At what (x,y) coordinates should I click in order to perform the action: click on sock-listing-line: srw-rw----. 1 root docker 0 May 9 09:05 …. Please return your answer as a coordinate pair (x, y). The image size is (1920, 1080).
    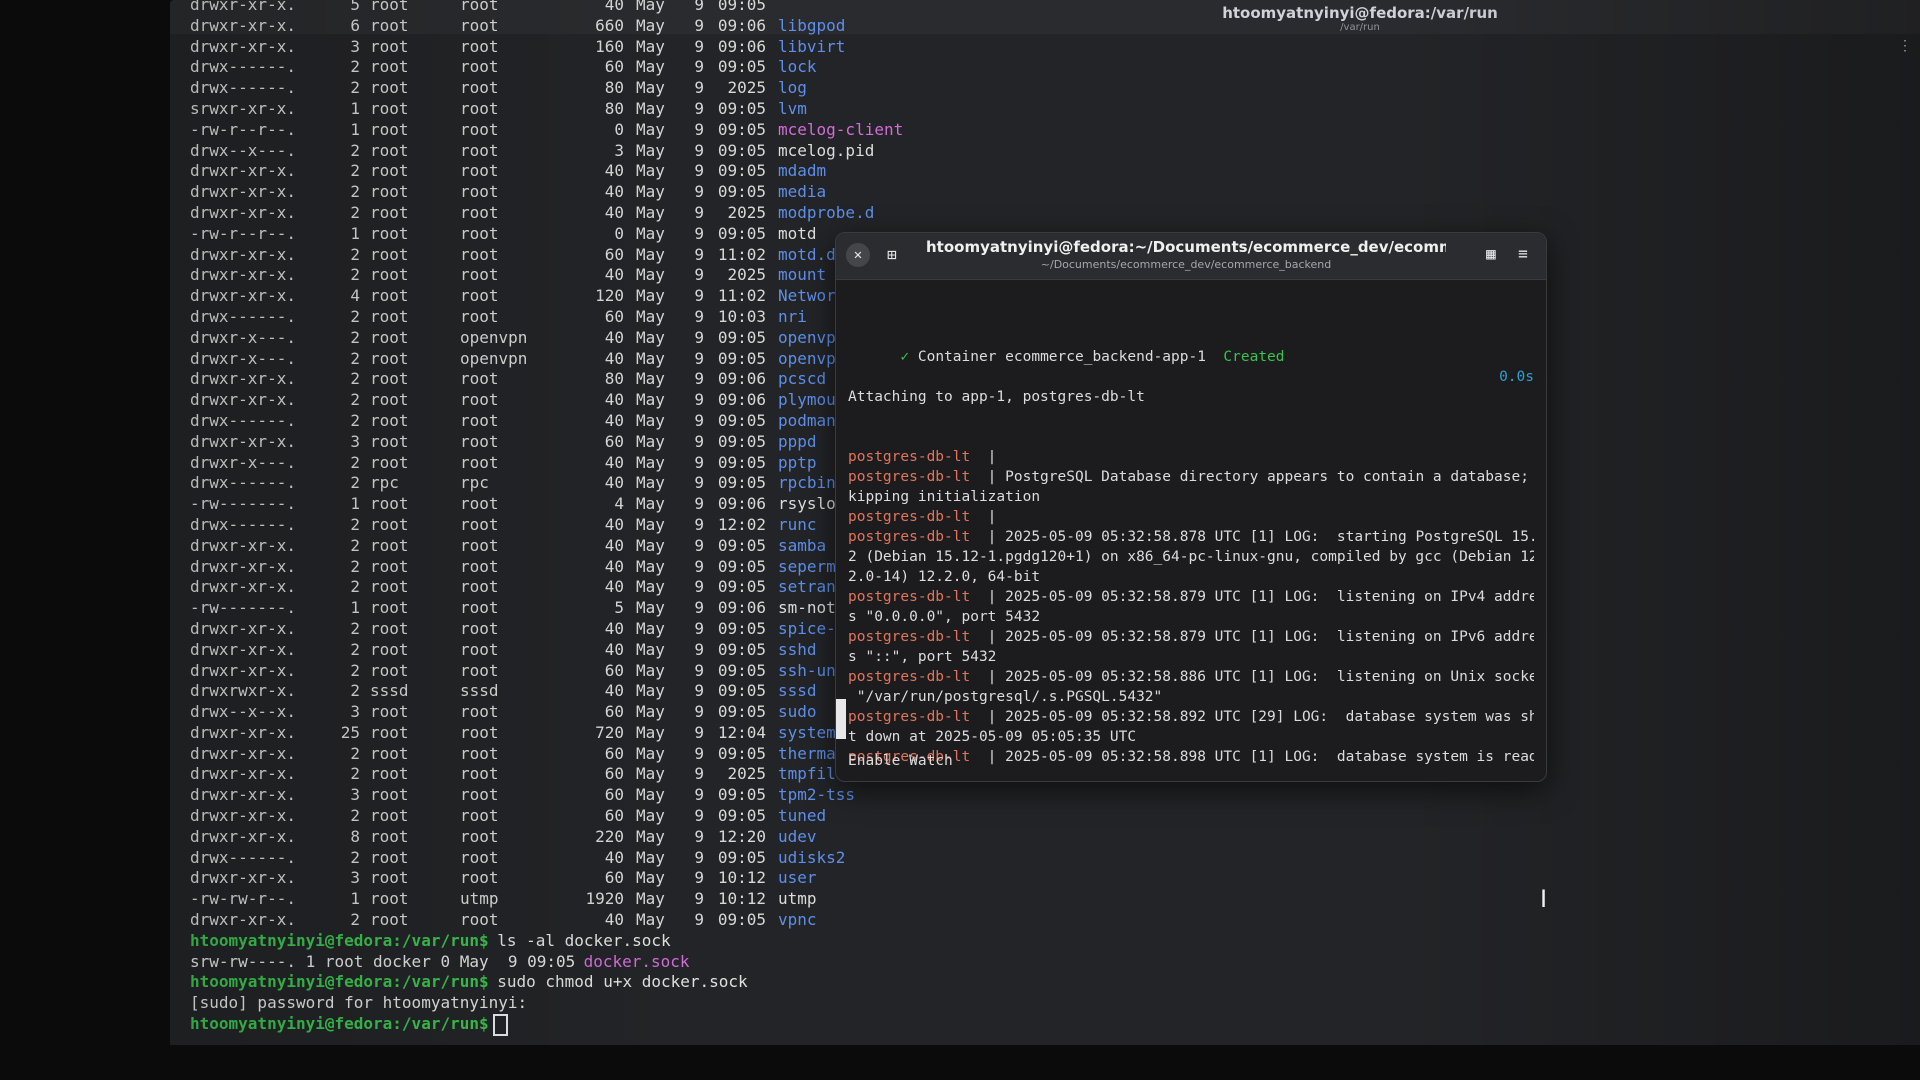
    Looking at the image, I should click on (570, 962).